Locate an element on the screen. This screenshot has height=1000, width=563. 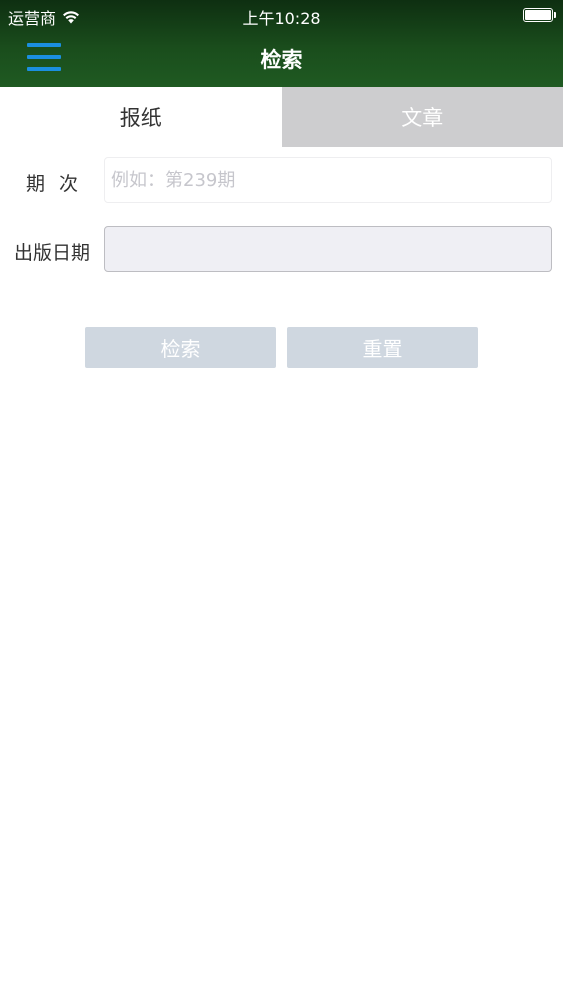
app-header: 运营商 上午10:28 检索 is located at coordinates (281, 43).